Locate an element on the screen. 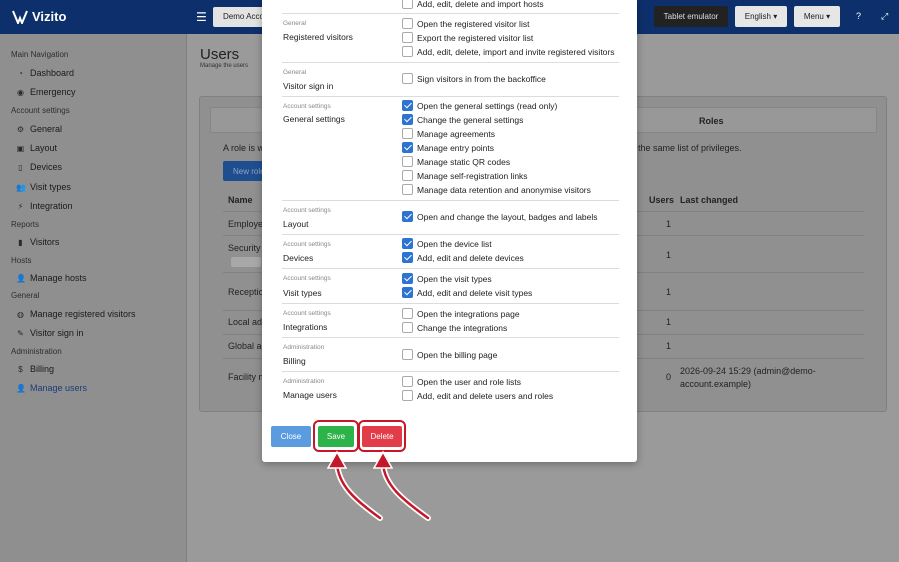 This screenshot has height=562, width=899. tenant-button: Demo Account is located at coordinates (239, 17).